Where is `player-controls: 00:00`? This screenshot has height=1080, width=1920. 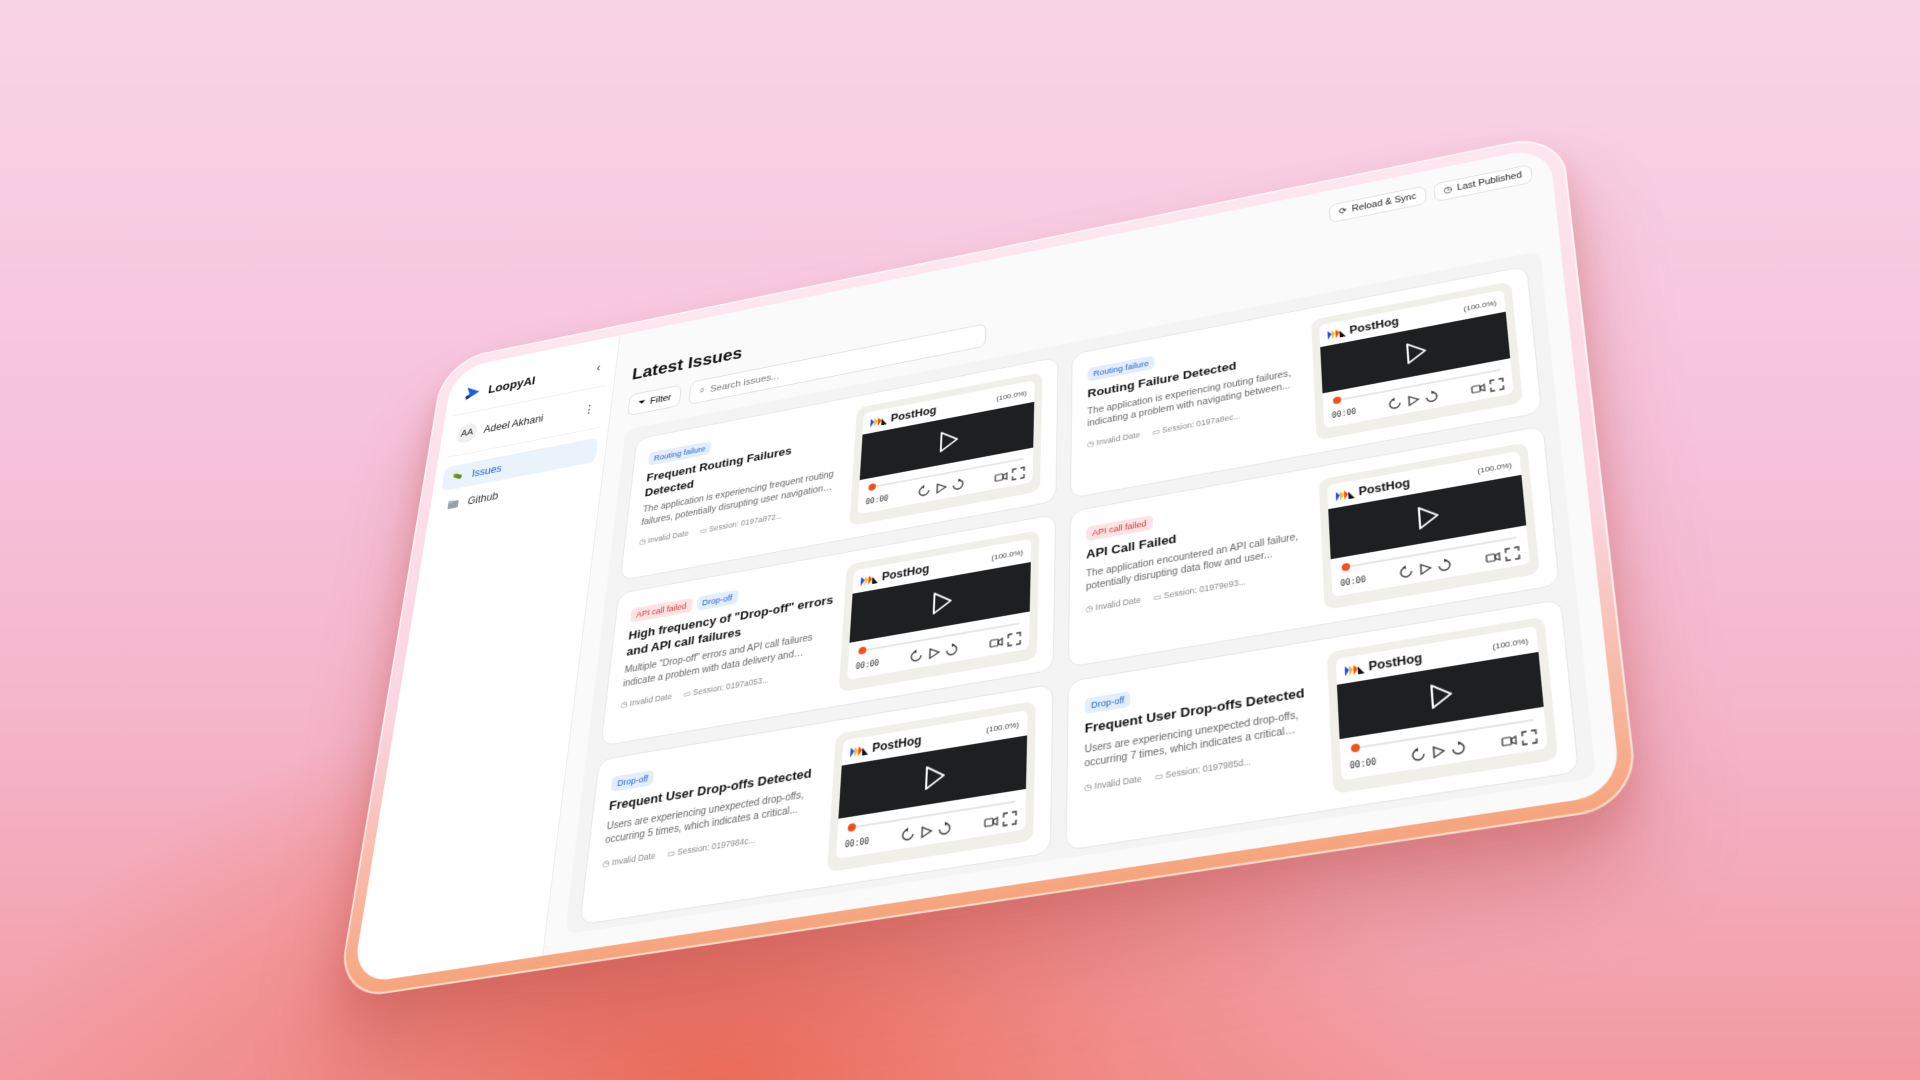 player-controls: 00:00 is located at coordinates (1443, 751).